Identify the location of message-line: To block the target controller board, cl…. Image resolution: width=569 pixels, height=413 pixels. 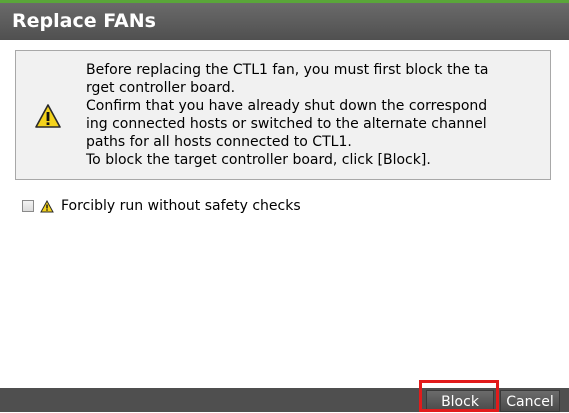
(258, 160).